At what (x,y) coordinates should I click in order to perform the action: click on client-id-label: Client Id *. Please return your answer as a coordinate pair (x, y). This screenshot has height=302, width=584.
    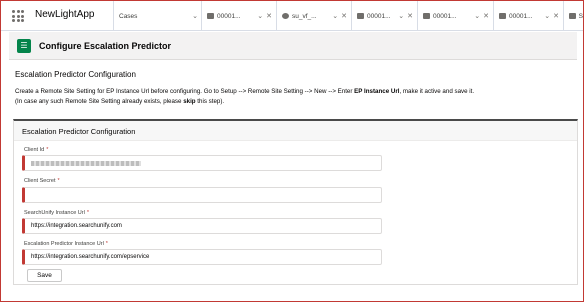
    Looking at the image, I should click on (36, 150).